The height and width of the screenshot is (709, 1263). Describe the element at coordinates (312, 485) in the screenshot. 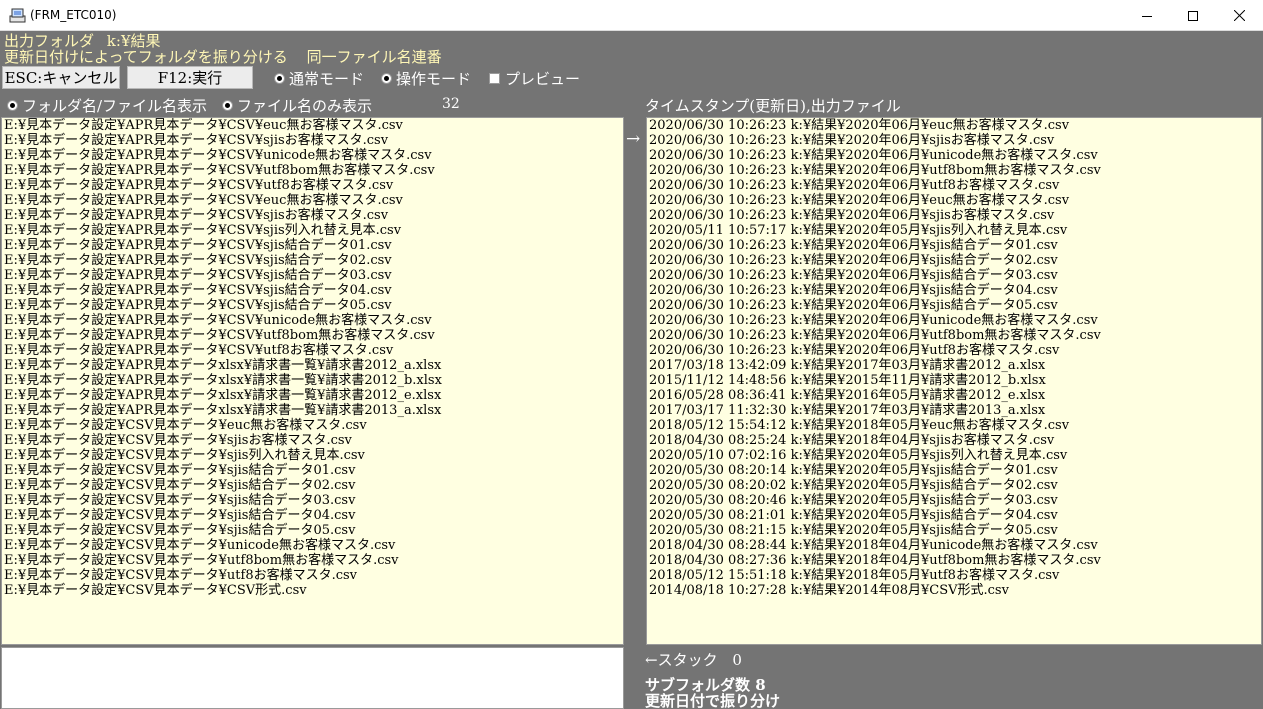

I see `source-file-row: E:¥見本データ設定¥CSV見本データ¥sjis結合データ02.csv` at that location.